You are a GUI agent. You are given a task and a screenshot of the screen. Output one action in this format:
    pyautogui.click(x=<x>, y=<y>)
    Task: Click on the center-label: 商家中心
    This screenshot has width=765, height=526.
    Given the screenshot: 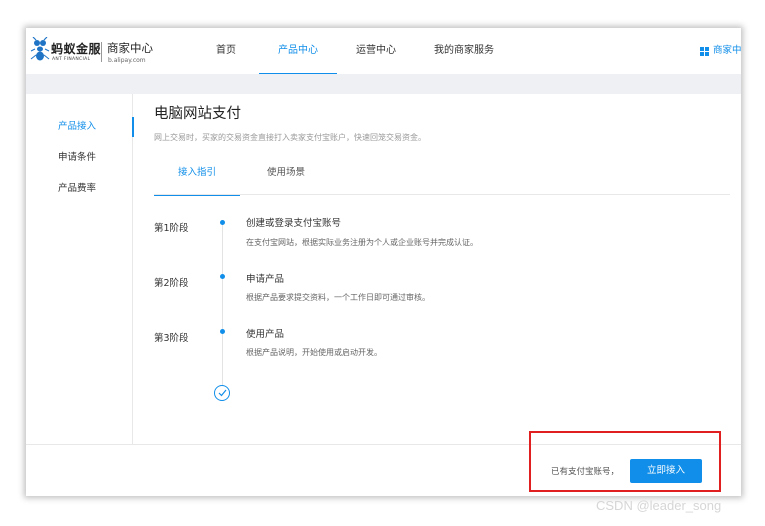 What is the action you would take?
    pyautogui.click(x=130, y=48)
    